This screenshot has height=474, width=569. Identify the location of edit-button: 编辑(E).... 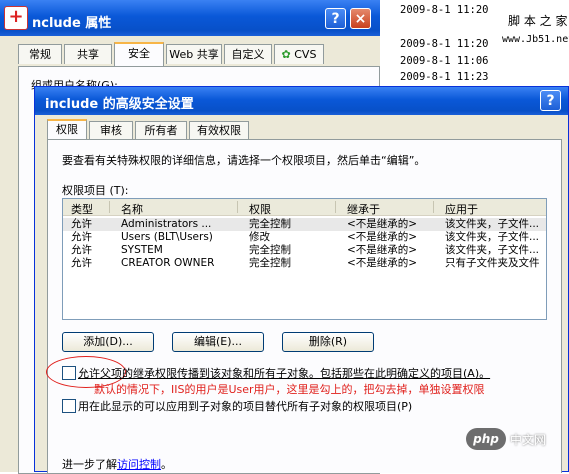
(218, 342).